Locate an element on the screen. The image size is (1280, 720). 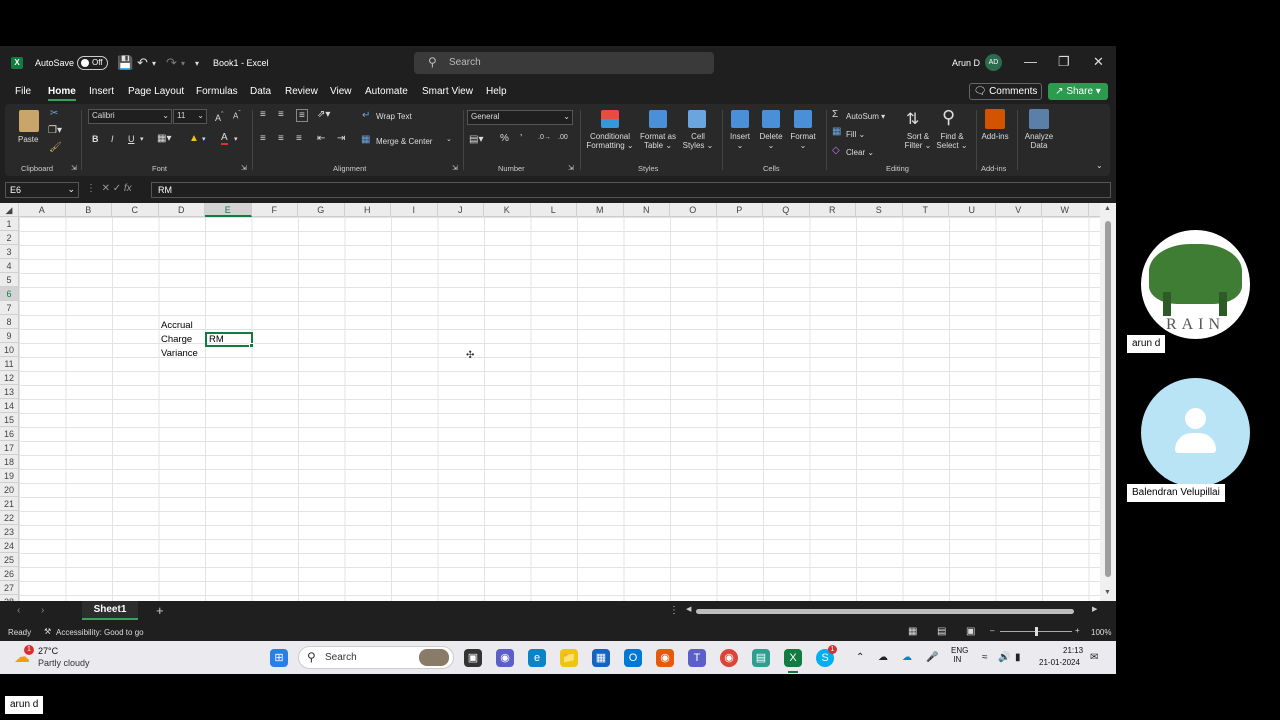
format-as-table-icon is located at coordinates (658, 119).